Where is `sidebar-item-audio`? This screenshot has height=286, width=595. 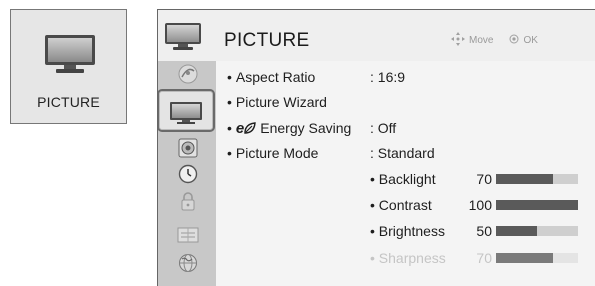 sidebar-item-audio is located at coordinates (187, 150).